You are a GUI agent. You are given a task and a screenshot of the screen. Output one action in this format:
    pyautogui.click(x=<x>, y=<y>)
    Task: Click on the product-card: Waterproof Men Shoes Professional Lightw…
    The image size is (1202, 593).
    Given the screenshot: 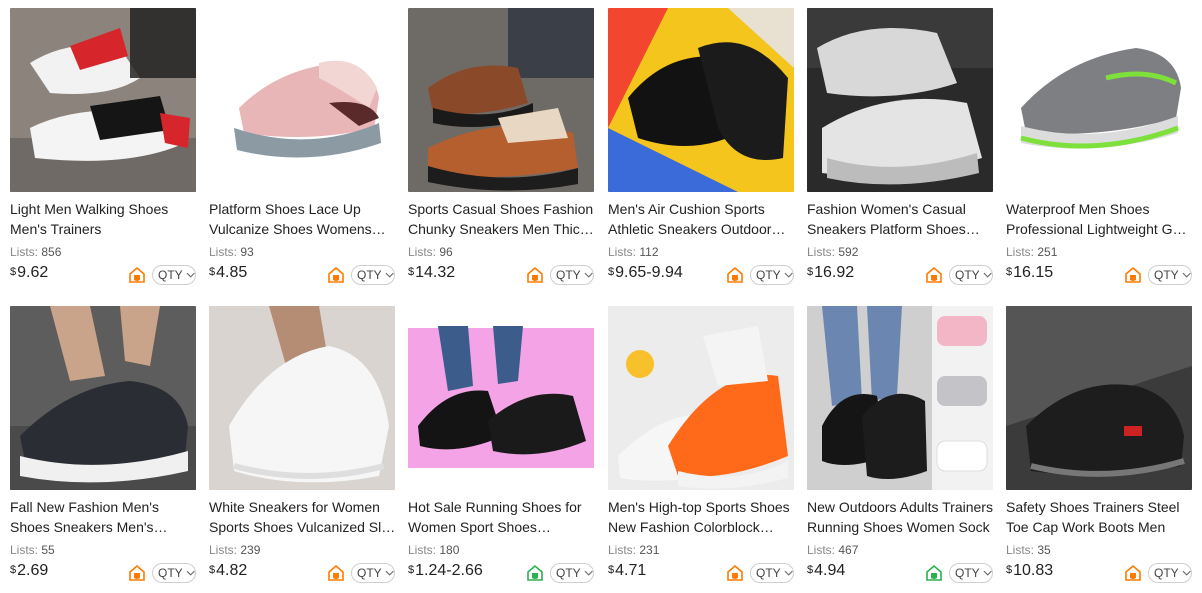 What is the action you would take?
    pyautogui.click(x=1101, y=153)
    